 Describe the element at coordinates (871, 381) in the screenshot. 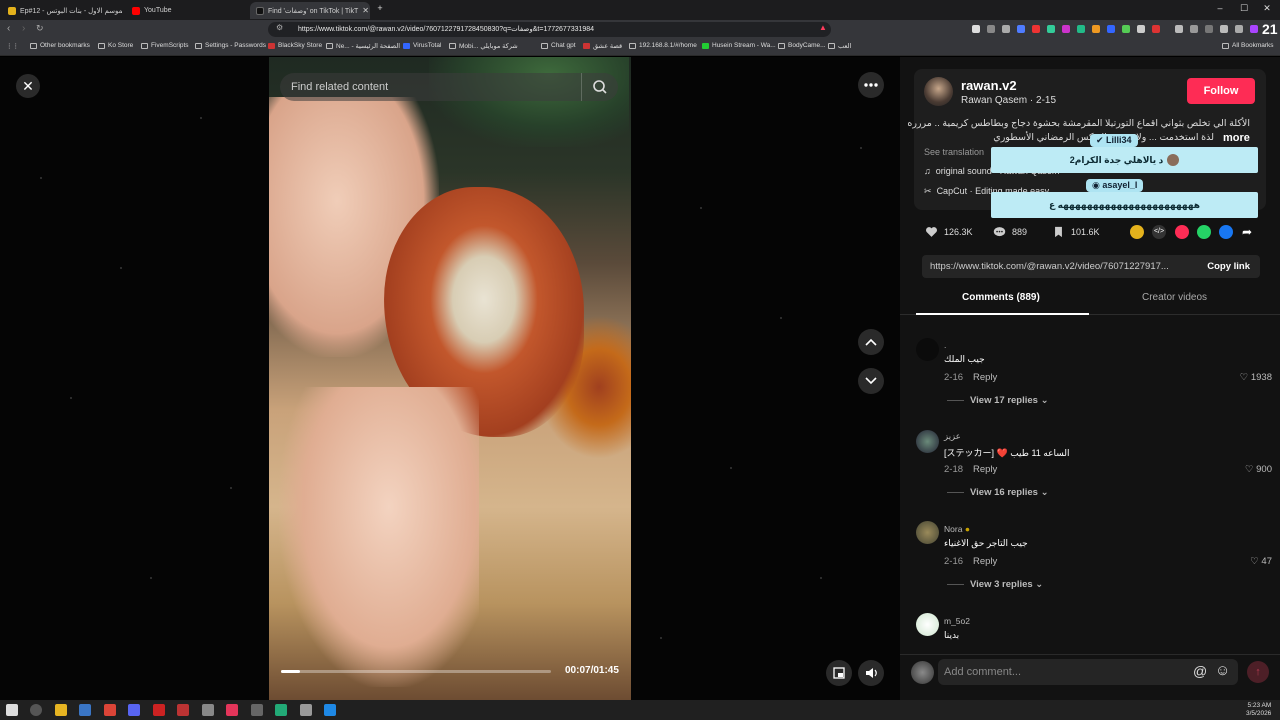

I see `next-video-icon` at that location.